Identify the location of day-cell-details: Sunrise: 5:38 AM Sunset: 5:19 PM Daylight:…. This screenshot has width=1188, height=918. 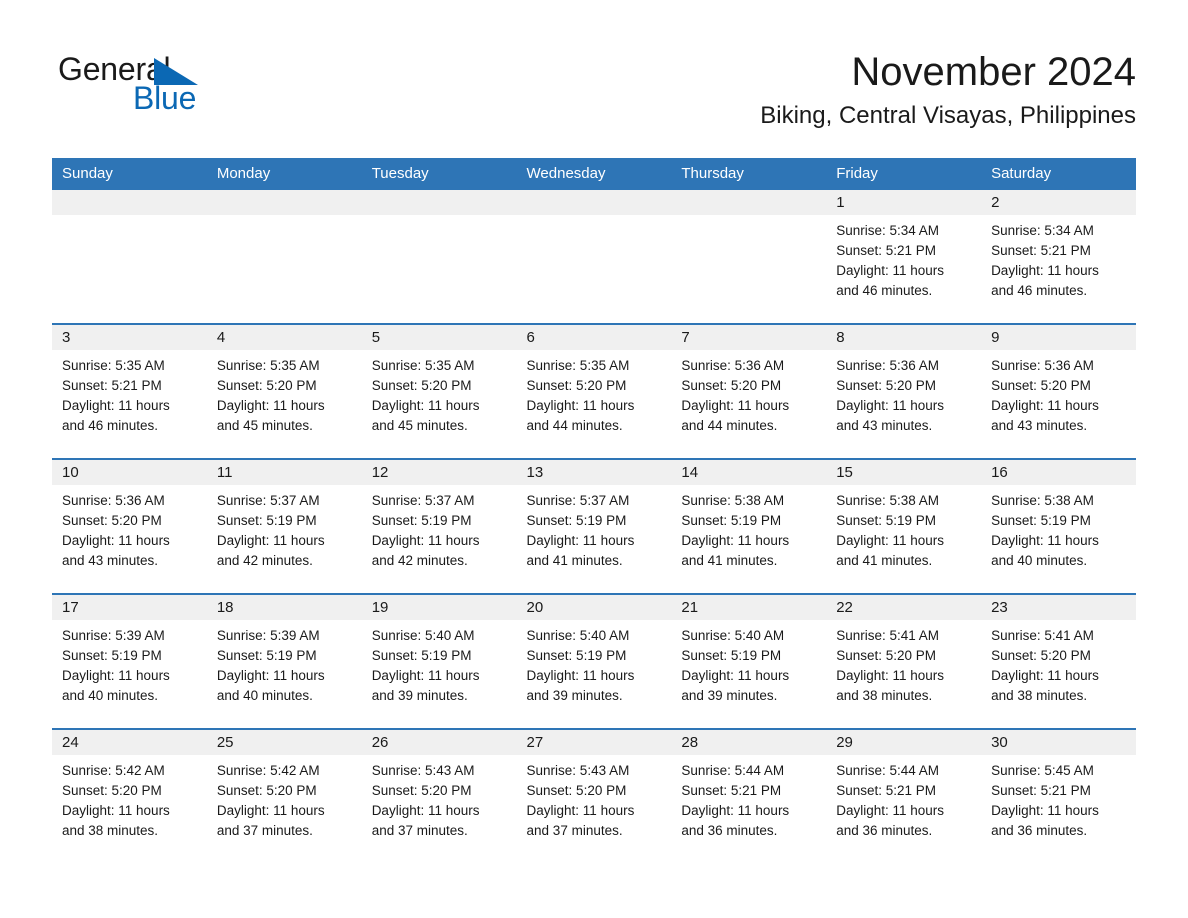
(903, 528).